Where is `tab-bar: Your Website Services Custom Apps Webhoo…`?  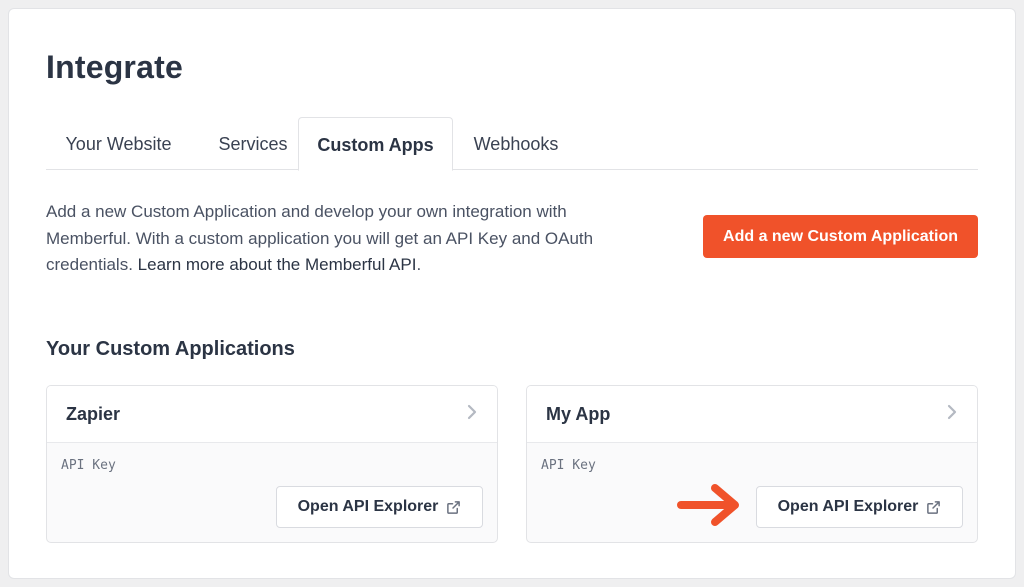 tab-bar: Your Website Services Custom Apps Webhoo… is located at coordinates (512, 144).